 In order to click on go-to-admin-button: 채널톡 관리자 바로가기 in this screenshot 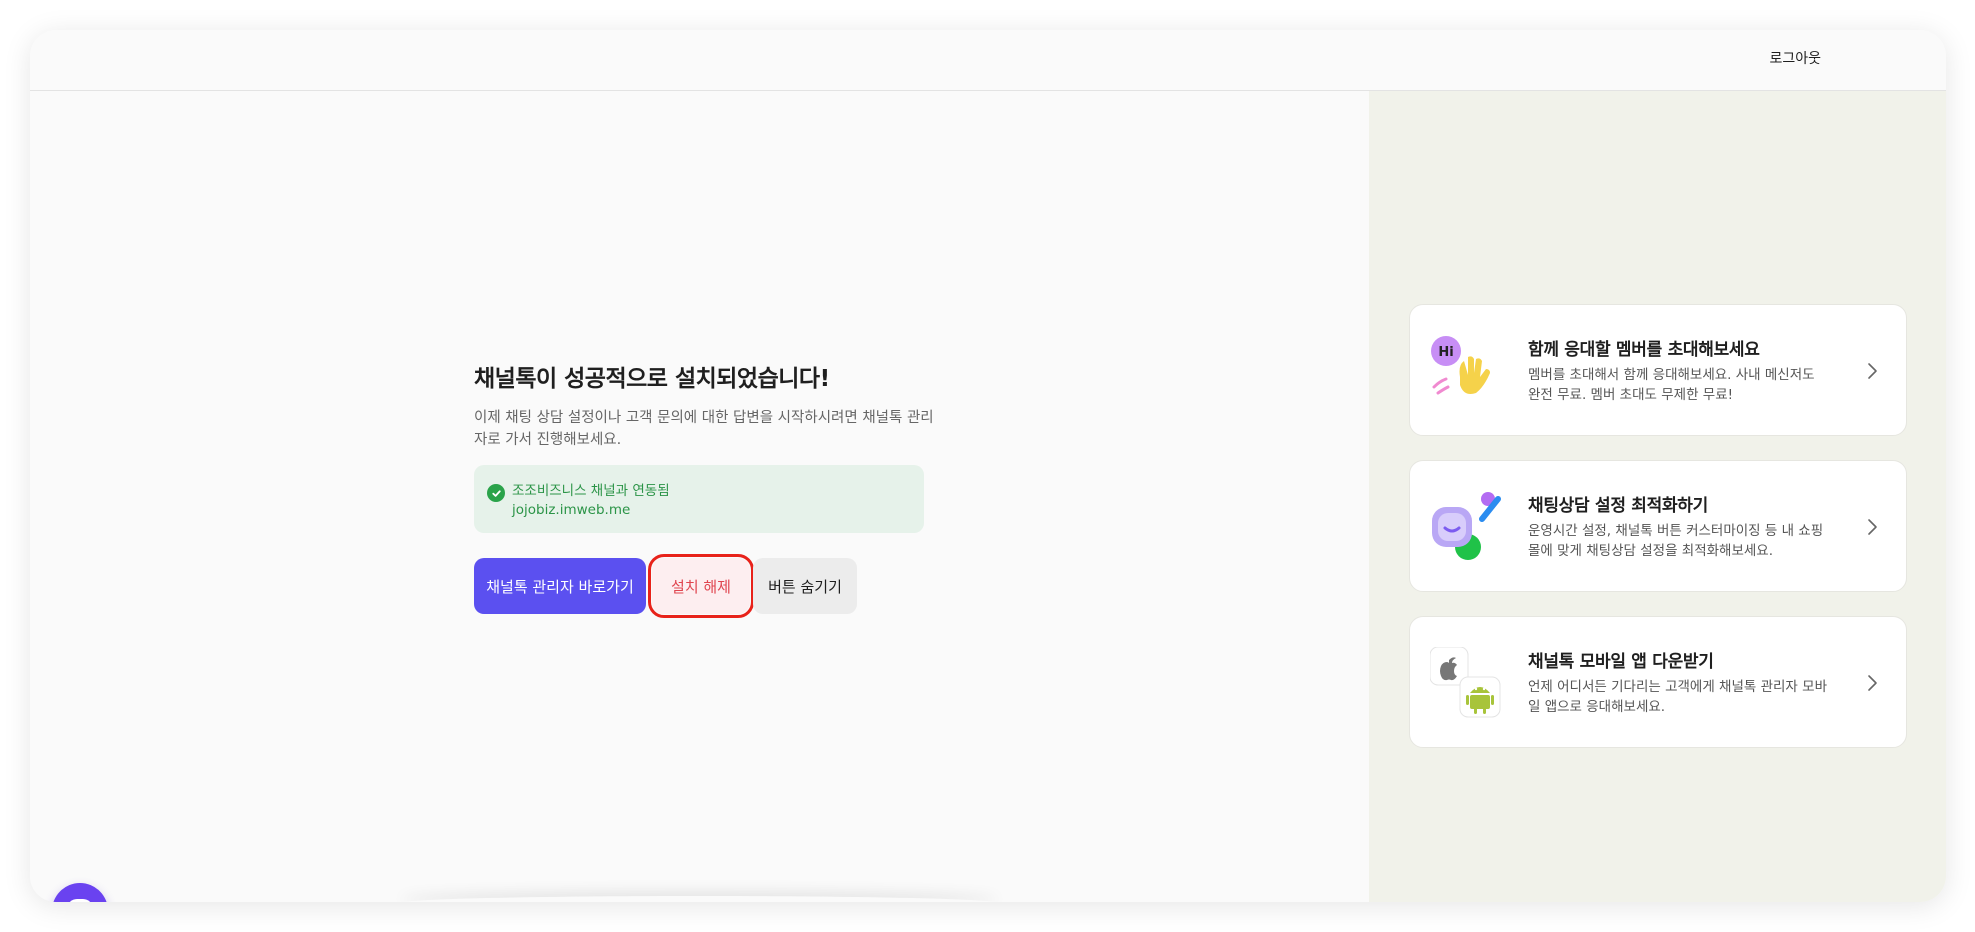, I will do `click(560, 586)`.